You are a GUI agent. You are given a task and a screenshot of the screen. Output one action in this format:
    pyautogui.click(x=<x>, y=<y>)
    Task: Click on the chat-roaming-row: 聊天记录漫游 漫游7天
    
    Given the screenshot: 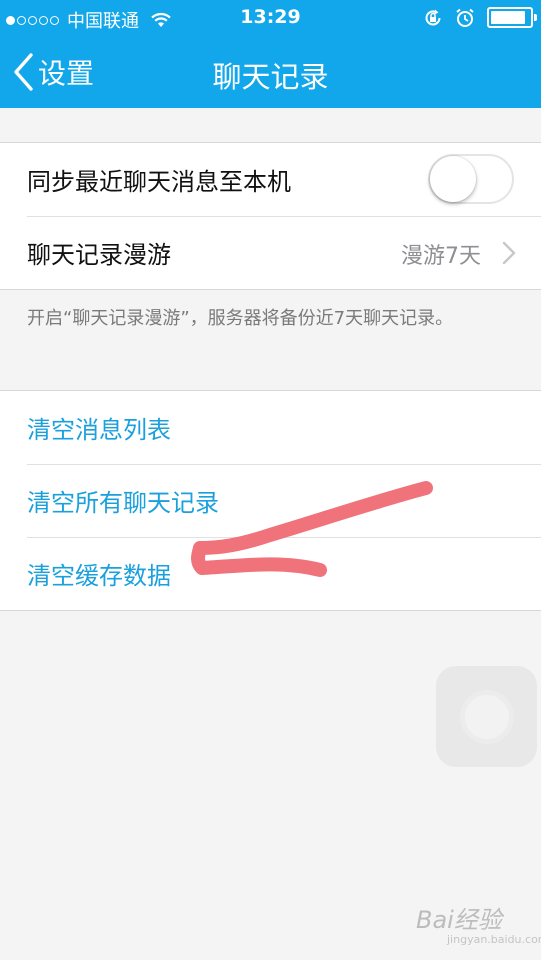 What is the action you would take?
    pyautogui.click(x=270, y=252)
    